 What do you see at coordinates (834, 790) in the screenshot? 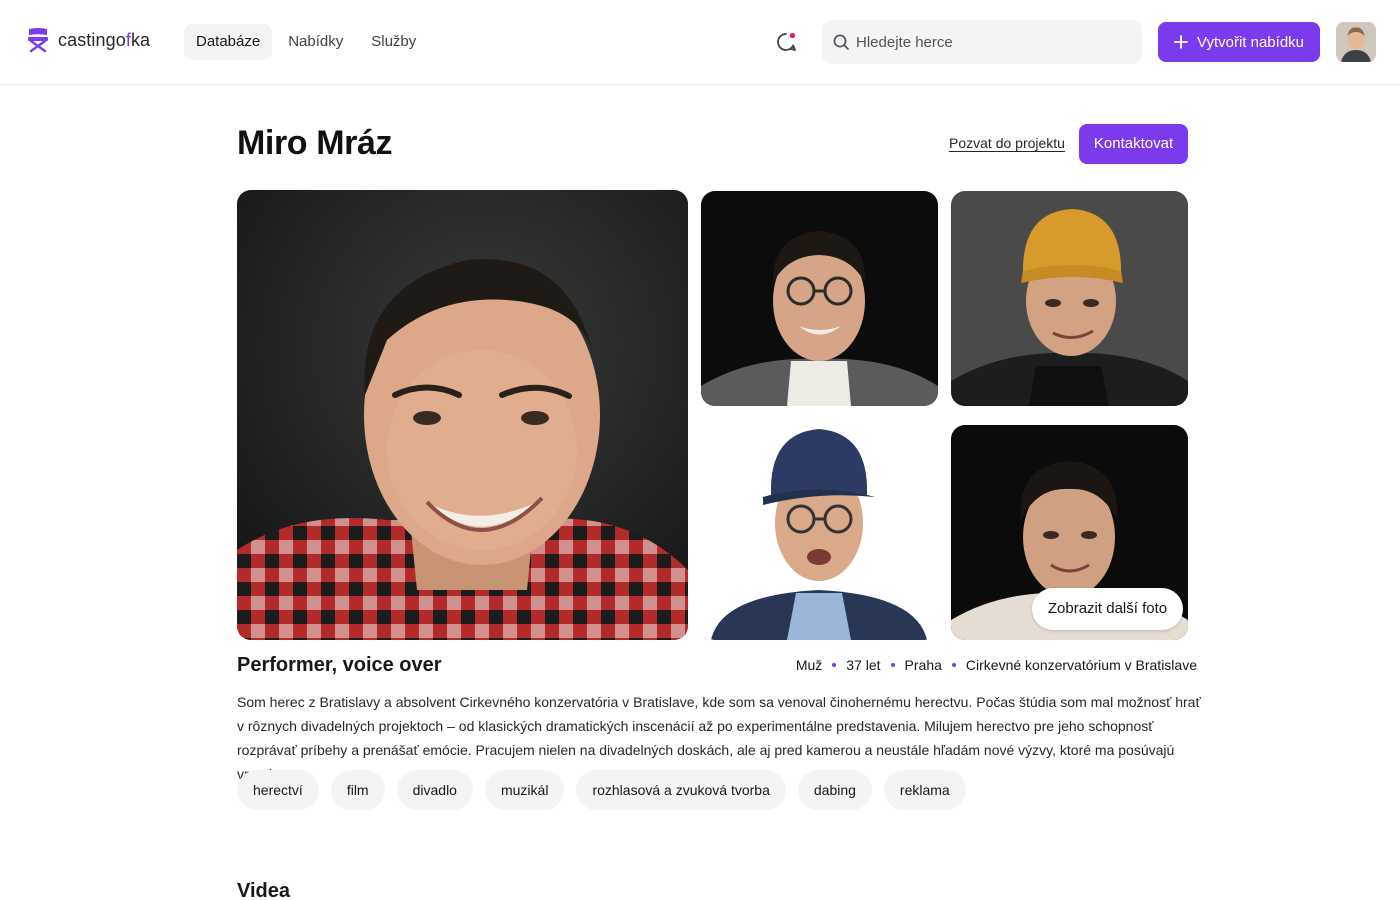
I see `skill-tag: dabing` at bounding box center [834, 790].